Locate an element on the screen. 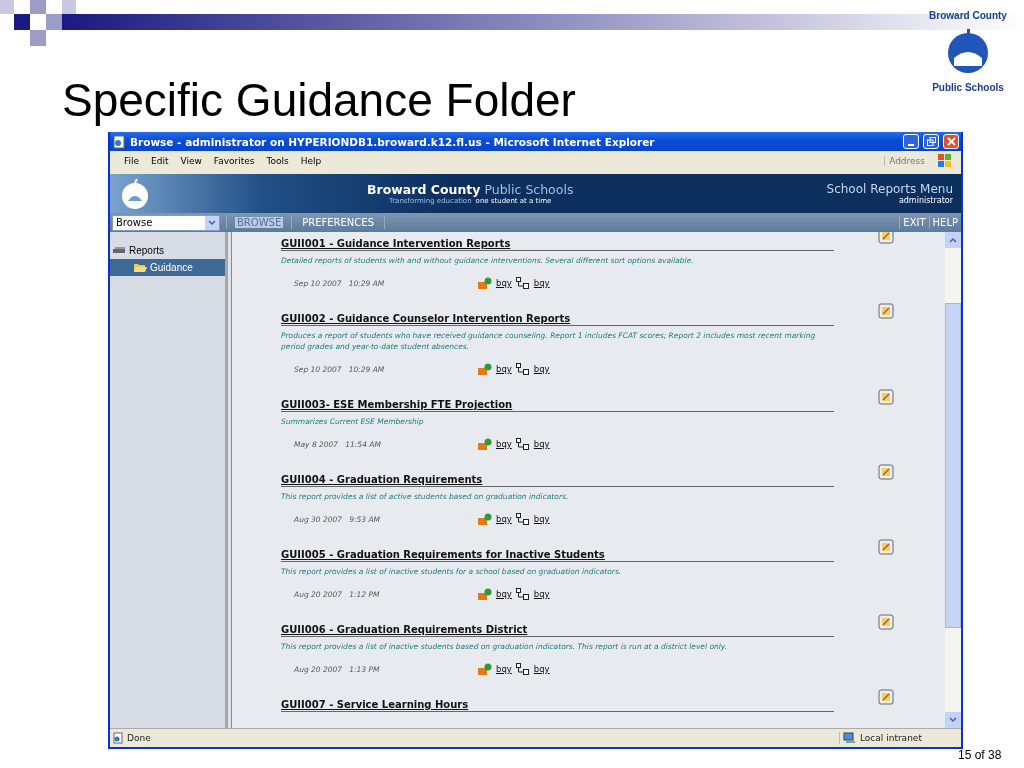 This screenshot has width=1024, height=768. menu-item: View is located at coordinates (191, 161).